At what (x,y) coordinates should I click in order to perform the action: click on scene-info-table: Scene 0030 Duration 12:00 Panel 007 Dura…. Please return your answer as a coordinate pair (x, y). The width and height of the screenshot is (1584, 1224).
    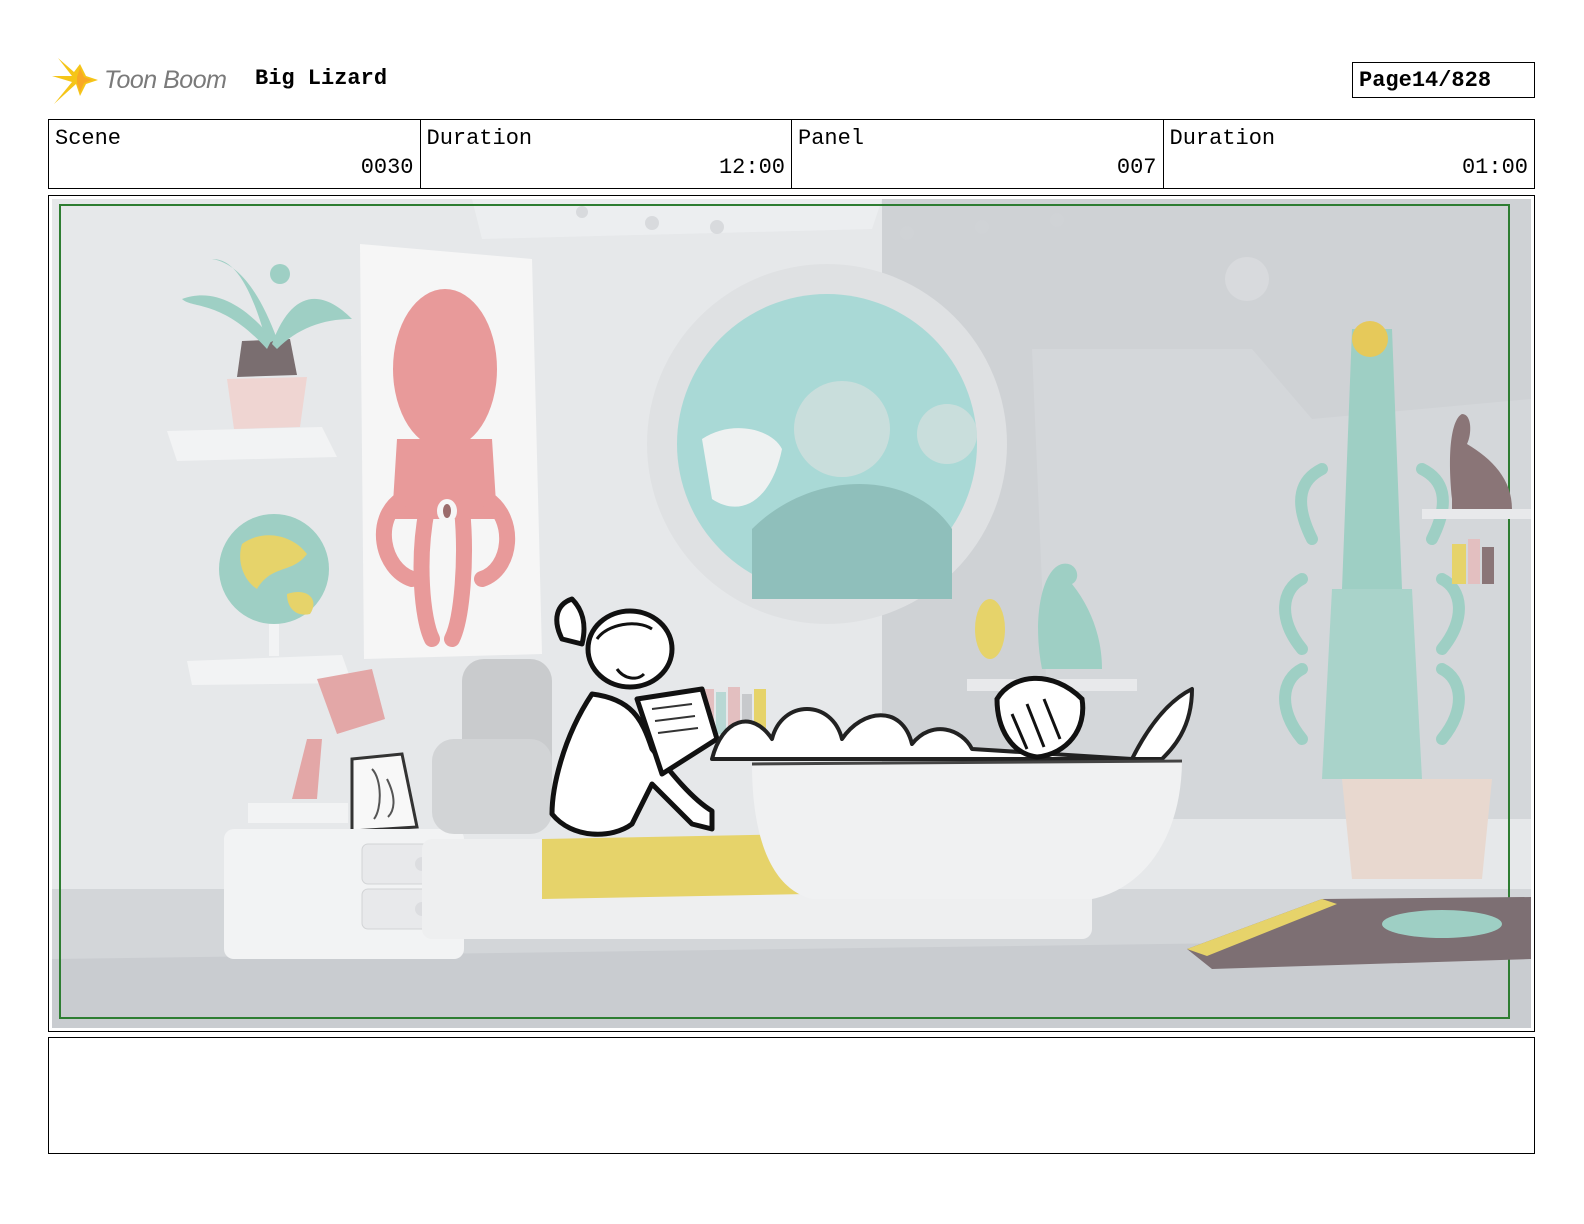
    Looking at the image, I should click on (791, 154).